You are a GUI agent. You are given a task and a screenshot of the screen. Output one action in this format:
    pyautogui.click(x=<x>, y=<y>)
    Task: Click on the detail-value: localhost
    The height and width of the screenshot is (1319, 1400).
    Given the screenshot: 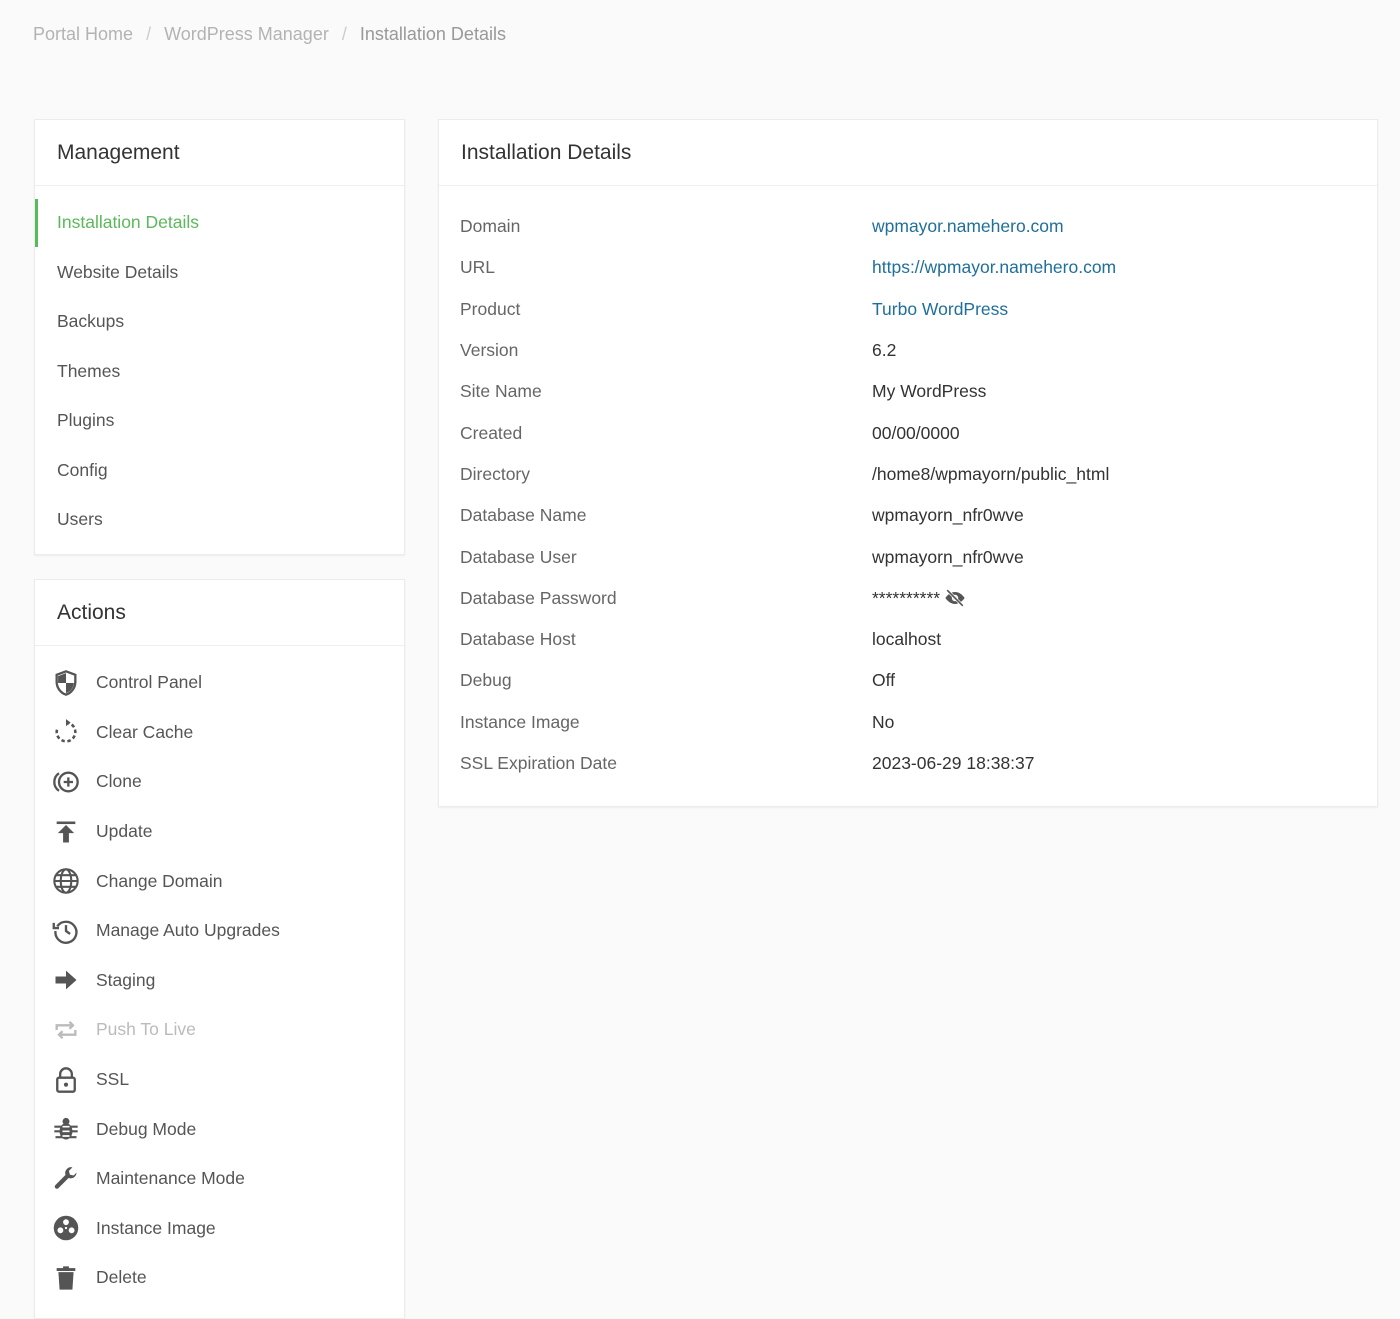 What is the action you would take?
    pyautogui.click(x=907, y=639)
    